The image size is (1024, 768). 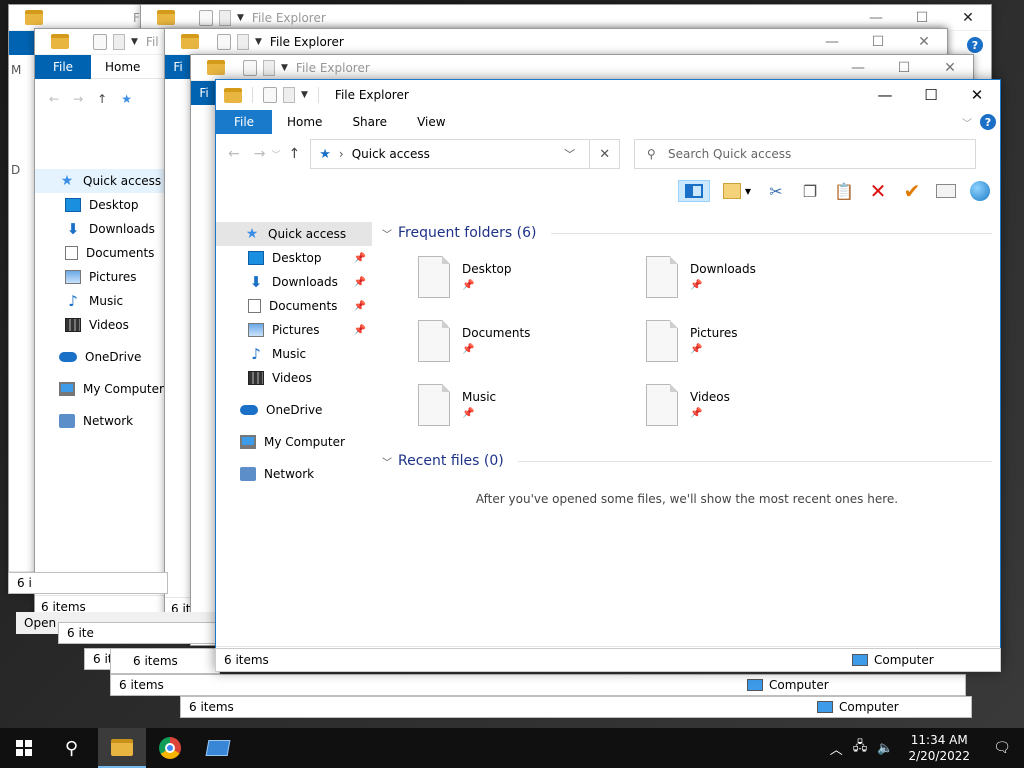 I want to click on ribbon-tabs: File Home Share View ﹀ ?, so click(x=608, y=122).